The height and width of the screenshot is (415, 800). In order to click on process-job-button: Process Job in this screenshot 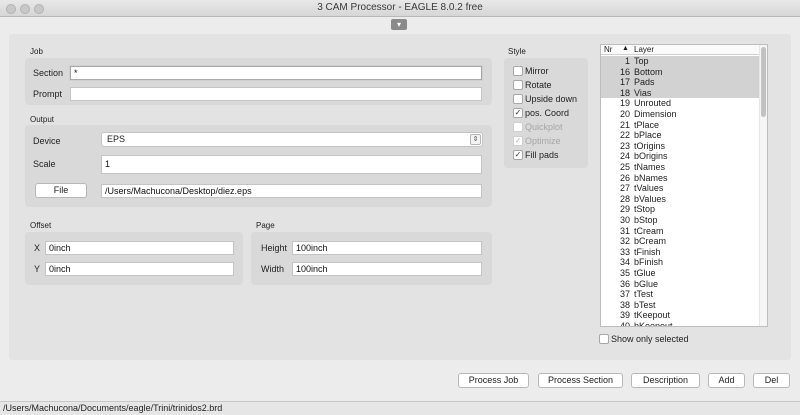, I will do `click(493, 380)`.